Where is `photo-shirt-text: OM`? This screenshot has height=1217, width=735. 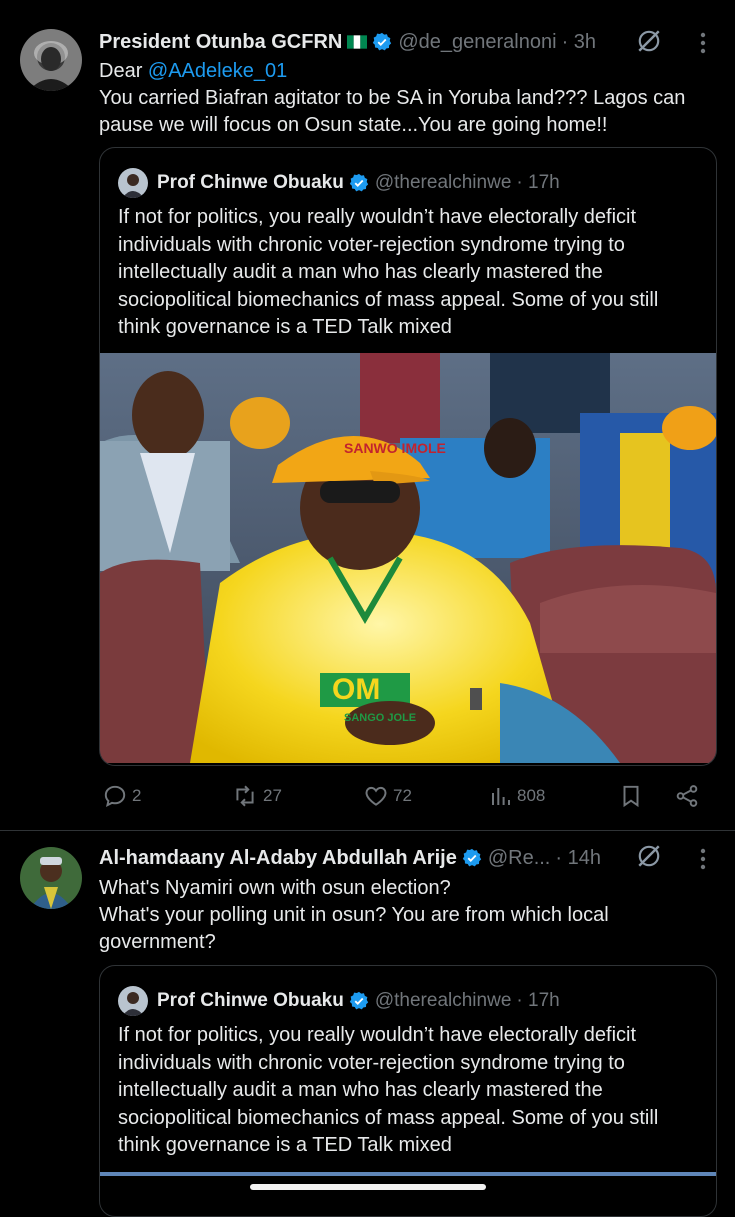 photo-shirt-text: OM is located at coordinates (356, 689).